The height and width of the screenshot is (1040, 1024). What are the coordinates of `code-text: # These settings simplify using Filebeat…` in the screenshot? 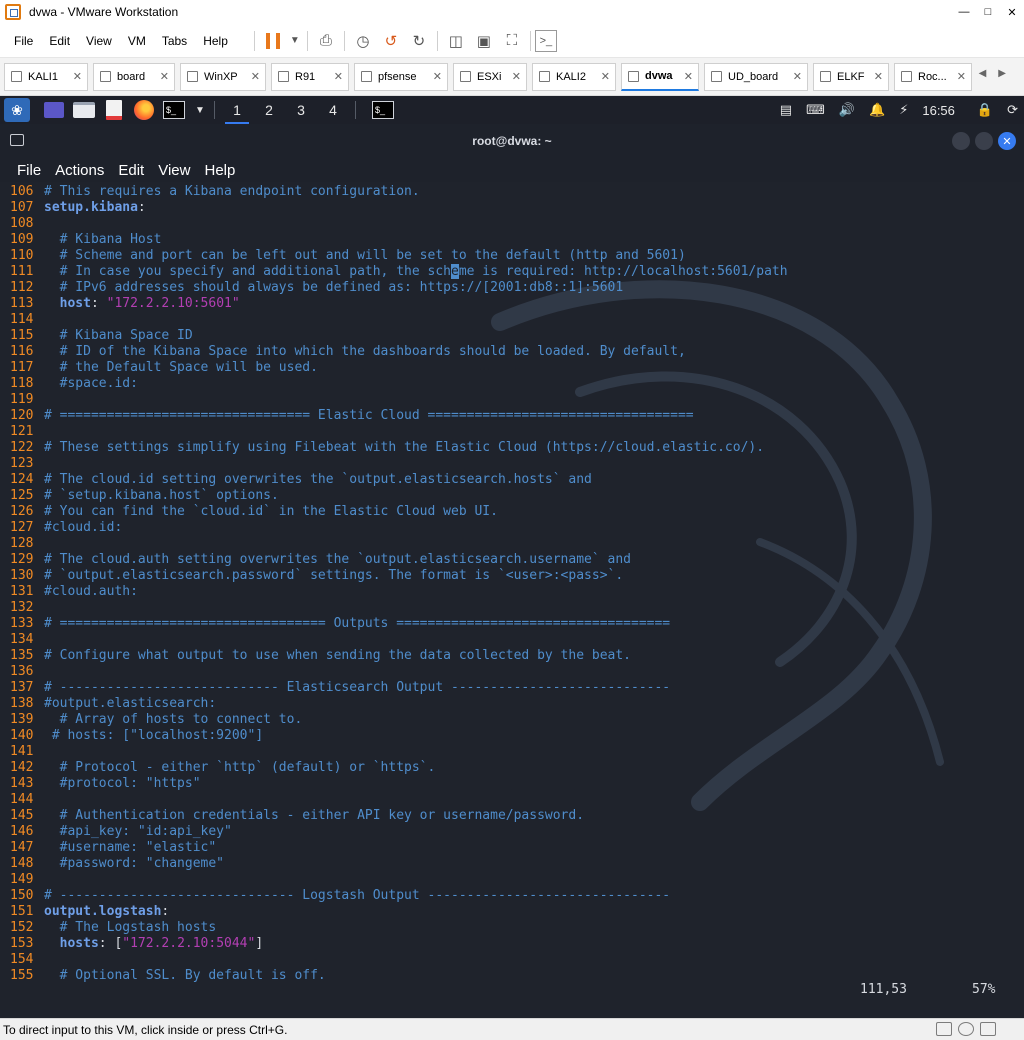 It's located at (404, 447).